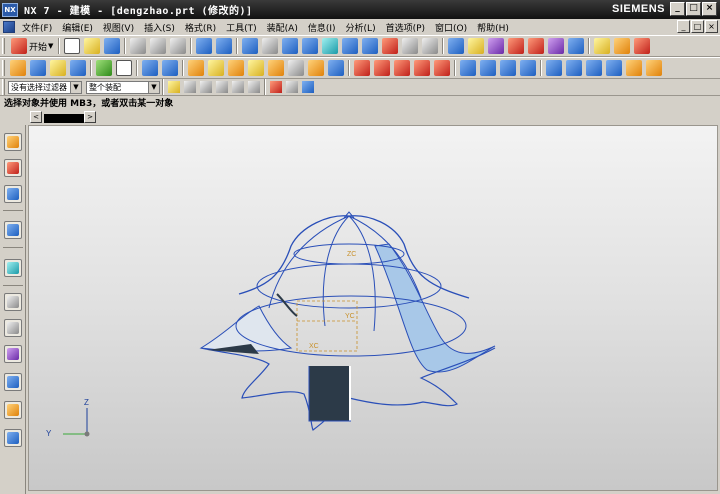 Image resolution: width=720 pixels, height=494 pixels. I want to click on select-body-icon, so click(308, 87).